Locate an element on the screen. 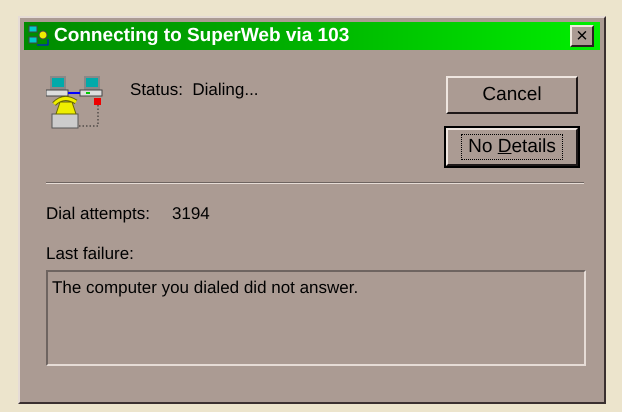 This screenshot has width=622, height=412. dial-attempts-value: 3194 is located at coordinates (191, 214).